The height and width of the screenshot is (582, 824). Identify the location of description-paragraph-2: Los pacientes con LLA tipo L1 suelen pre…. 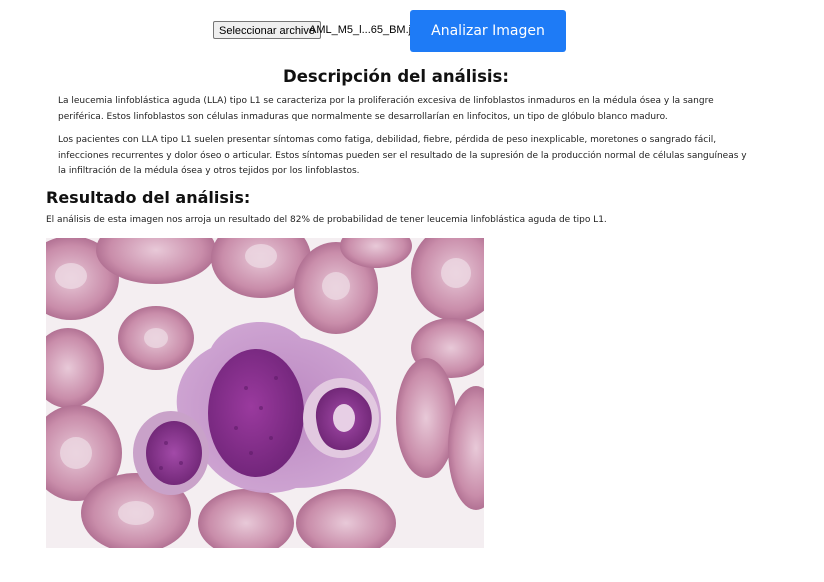
(402, 155).